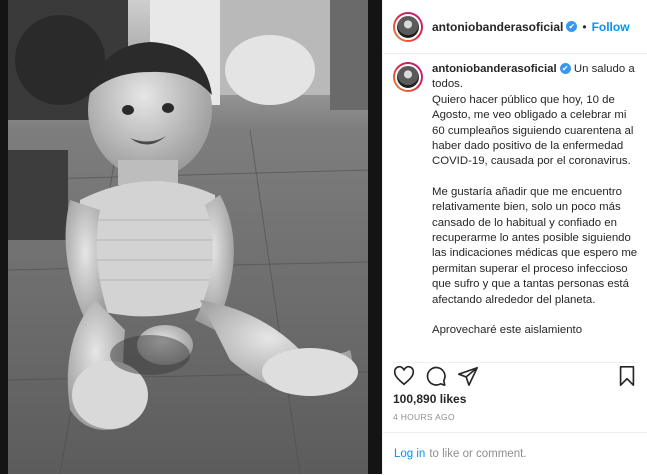  I want to click on comment-bar: Log in to like or comment., so click(515, 453).